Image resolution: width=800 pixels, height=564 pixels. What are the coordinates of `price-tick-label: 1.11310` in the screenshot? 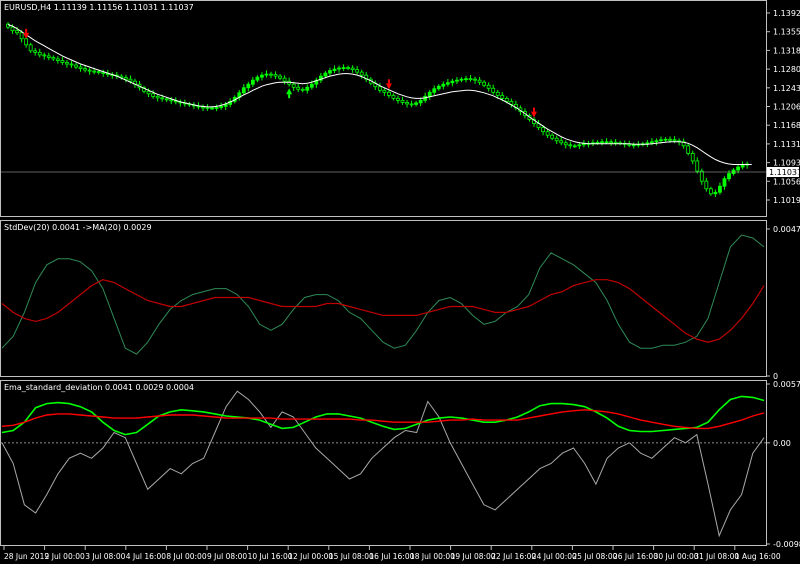 It's located at (786, 144).